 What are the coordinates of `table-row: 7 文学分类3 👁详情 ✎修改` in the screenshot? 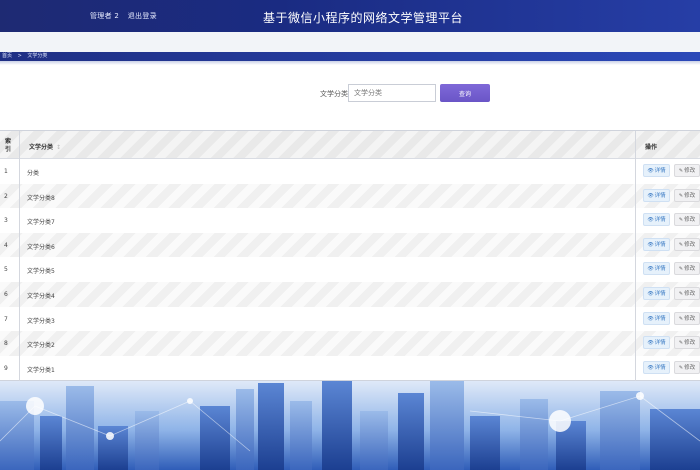 It's located at (350, 319).